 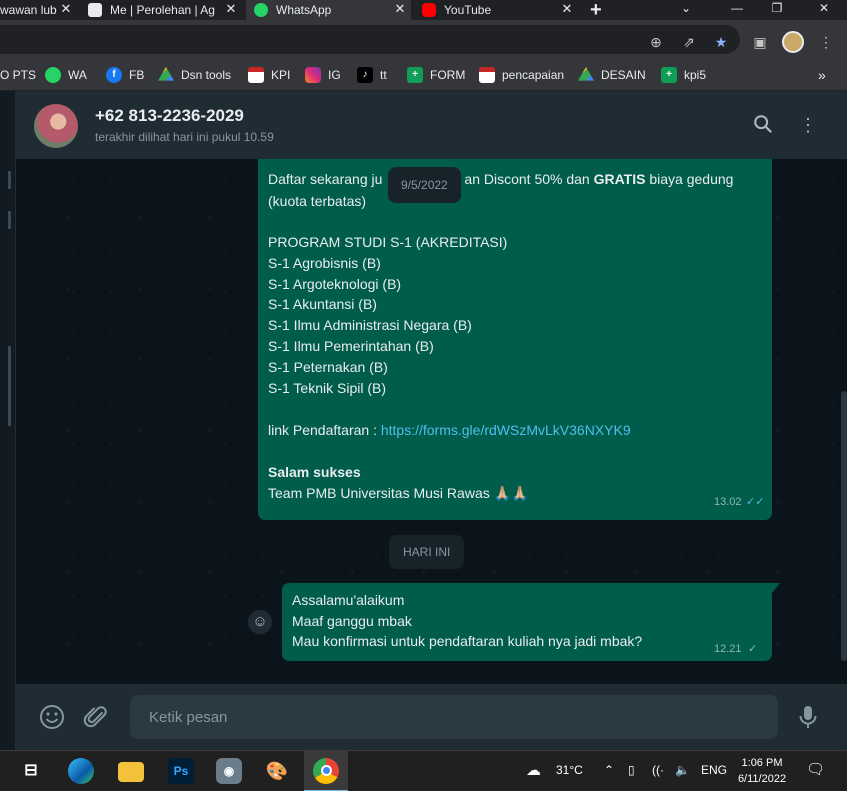 What do you see at coordinates (31, 771) in the screenshot?
I see `task-view-icon: ⊟` at bounding box center [31, 771].